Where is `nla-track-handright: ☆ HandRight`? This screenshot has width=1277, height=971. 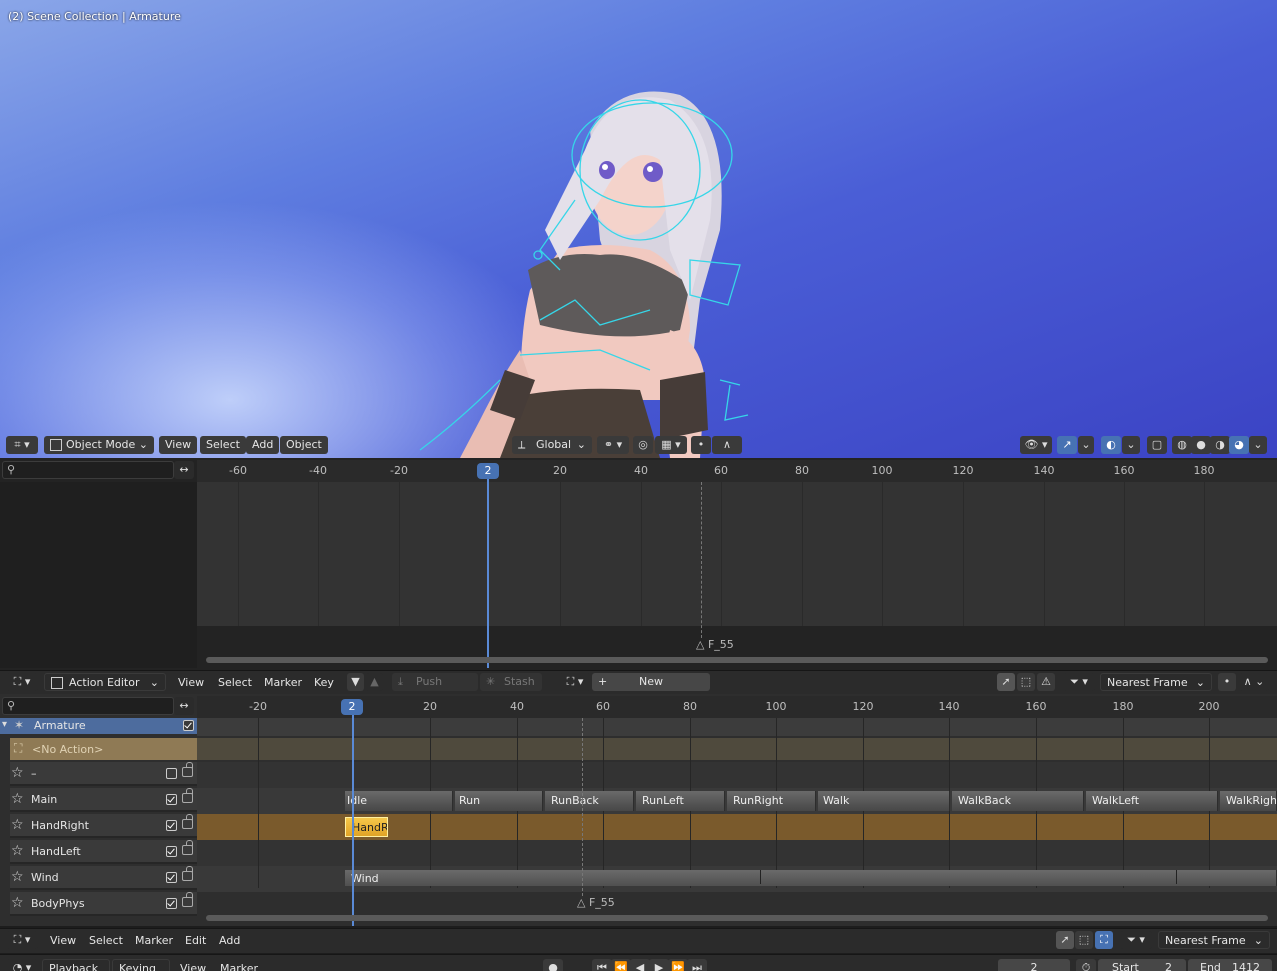 nla-track-handright: ☆ HandRight is located at coordinates (103, 826).